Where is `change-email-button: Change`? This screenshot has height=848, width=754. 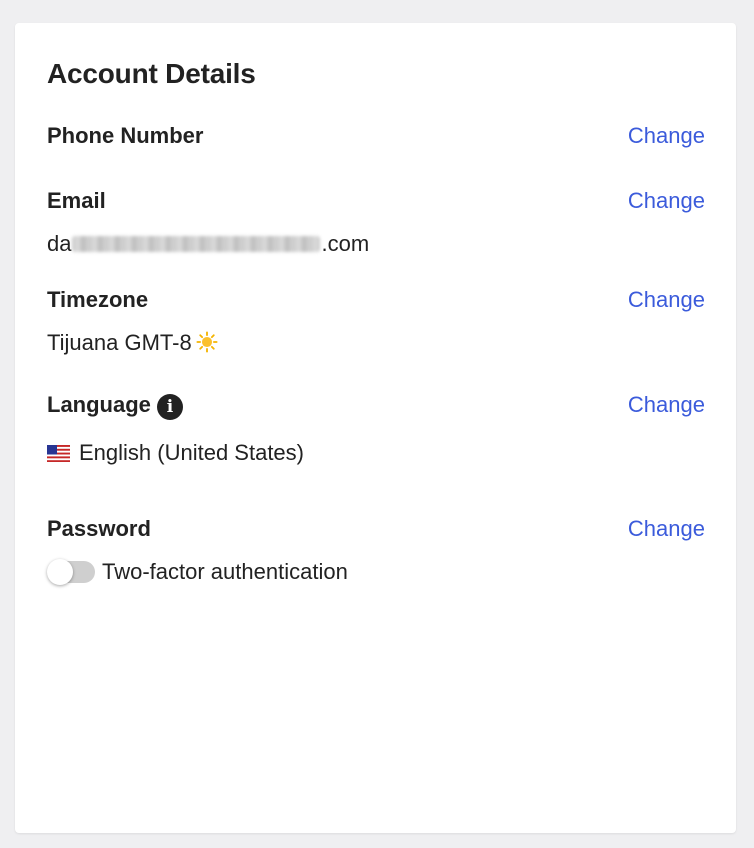
change-email-button: Change is located at coordinates (666, 201).